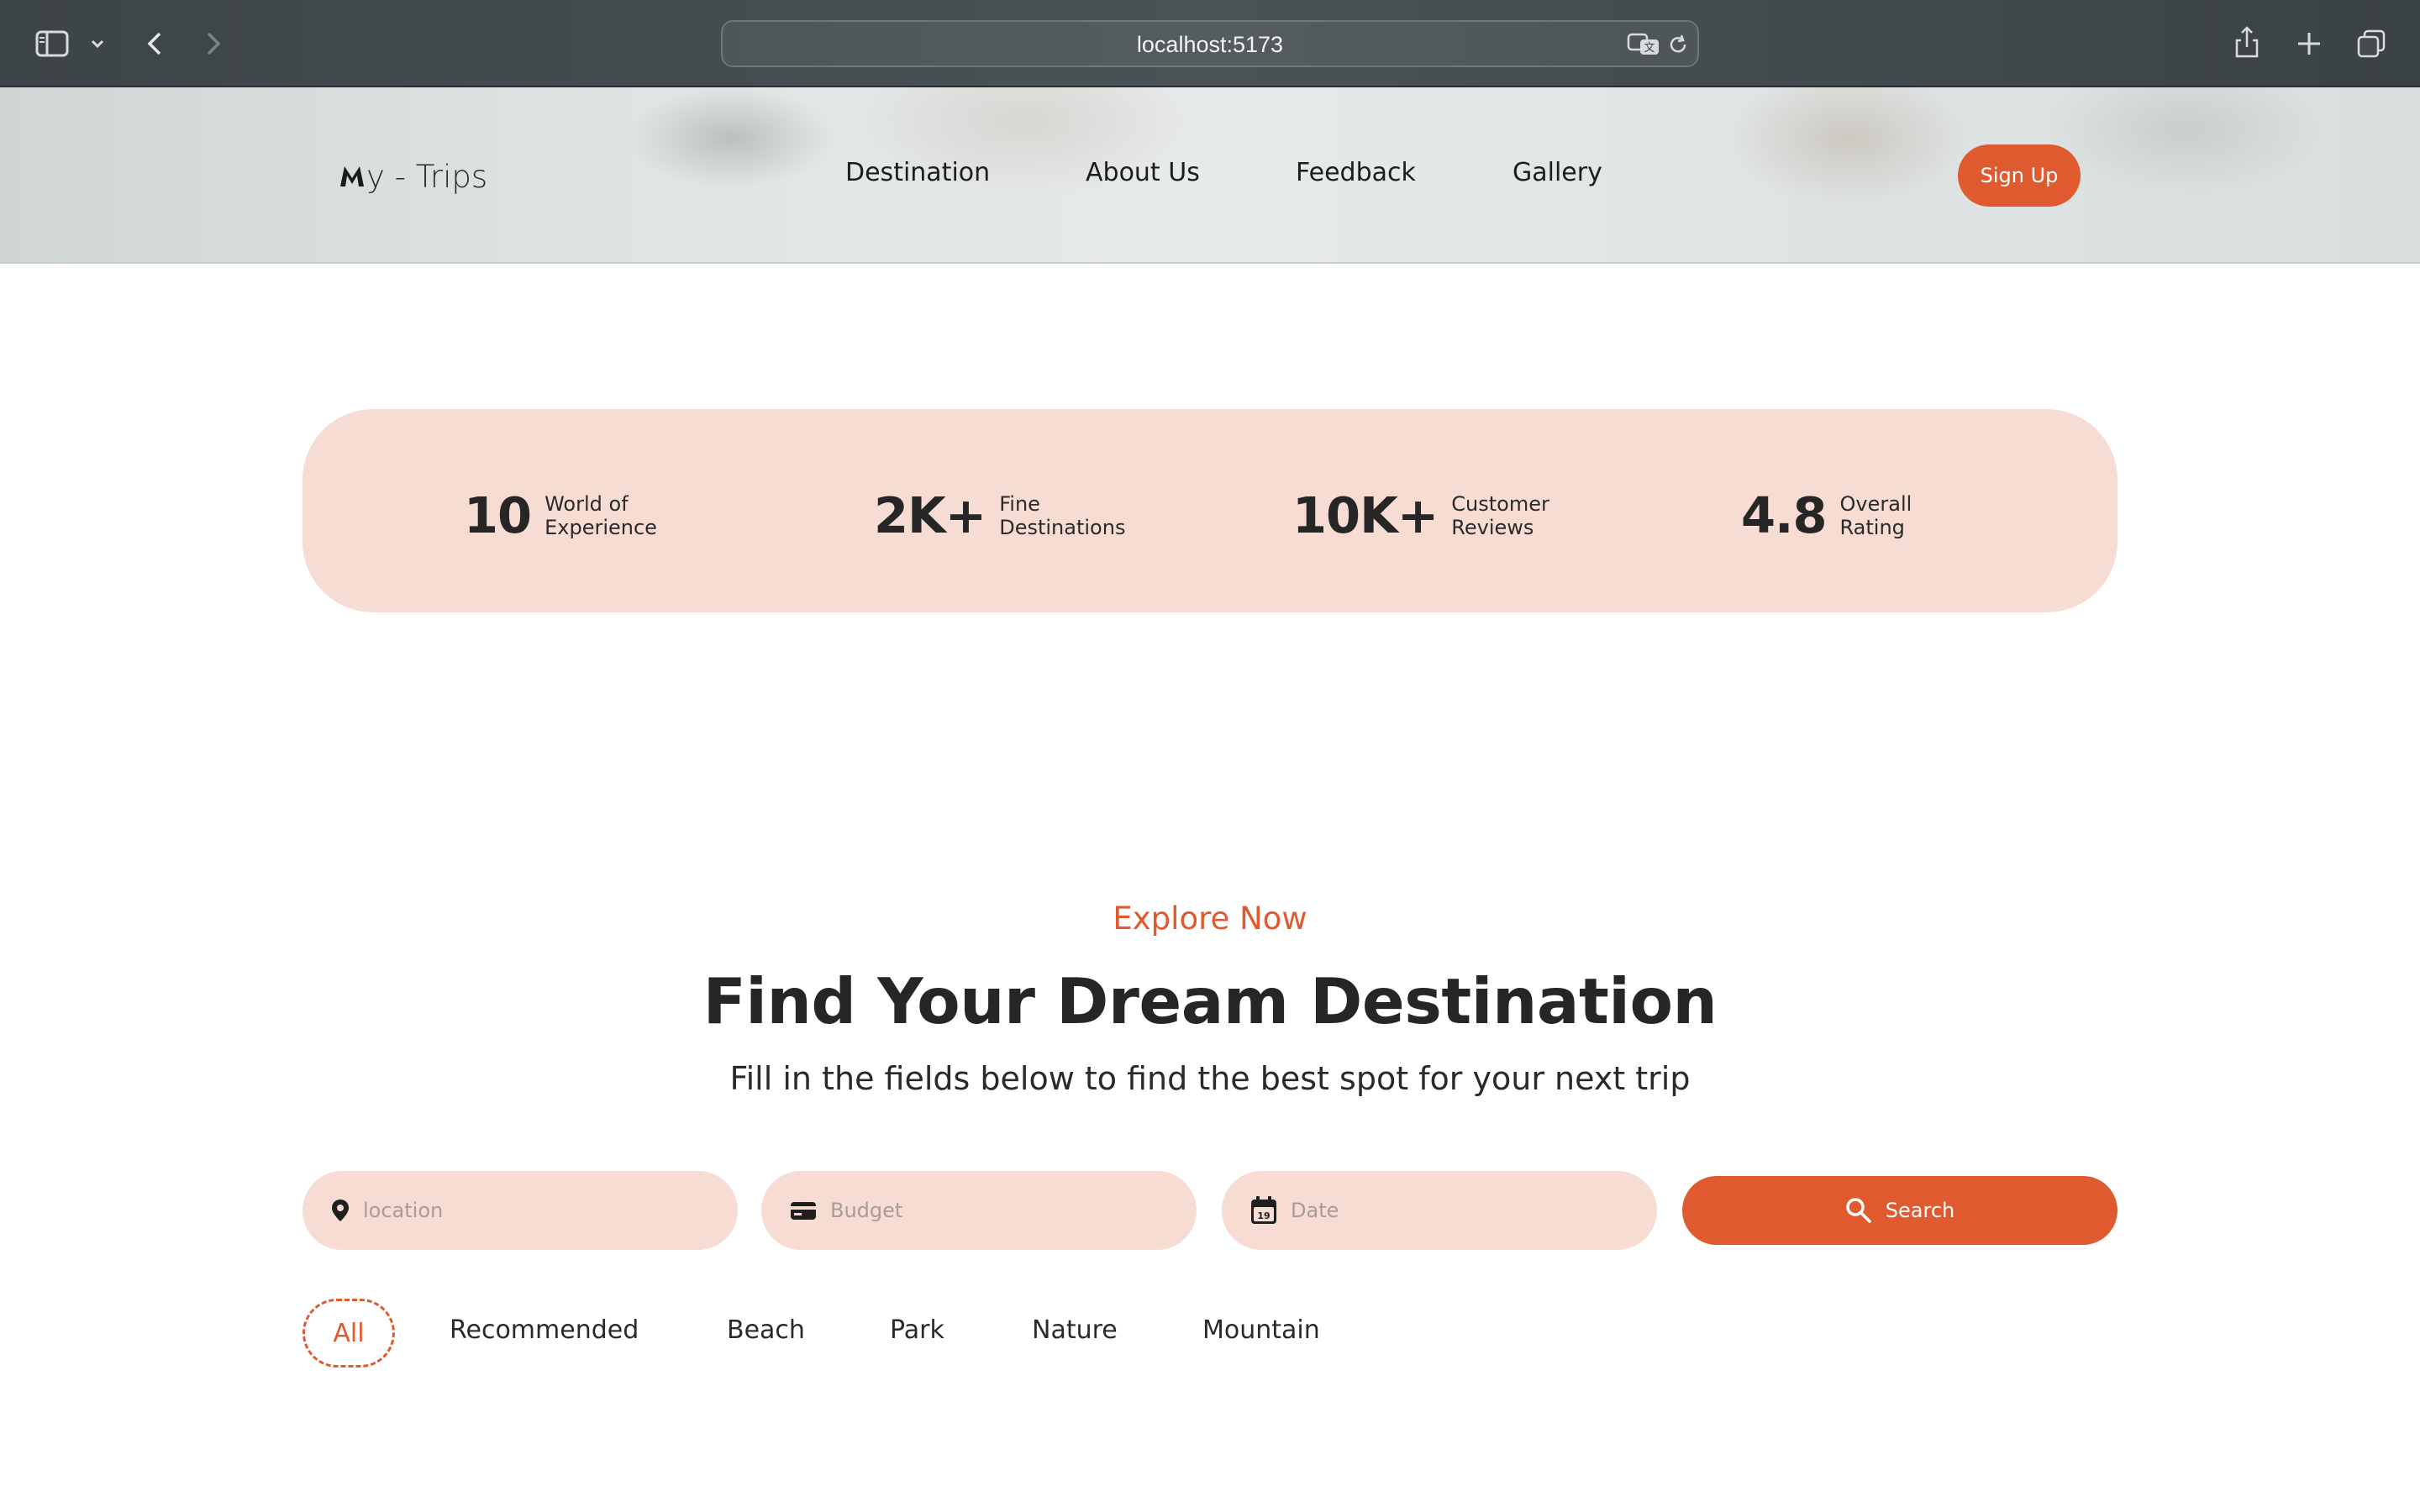 The width and height of the screenshot is (2420, 1512). I want to click on stat-destinations: 2K+ Fine Destinations, so click(999, 515).